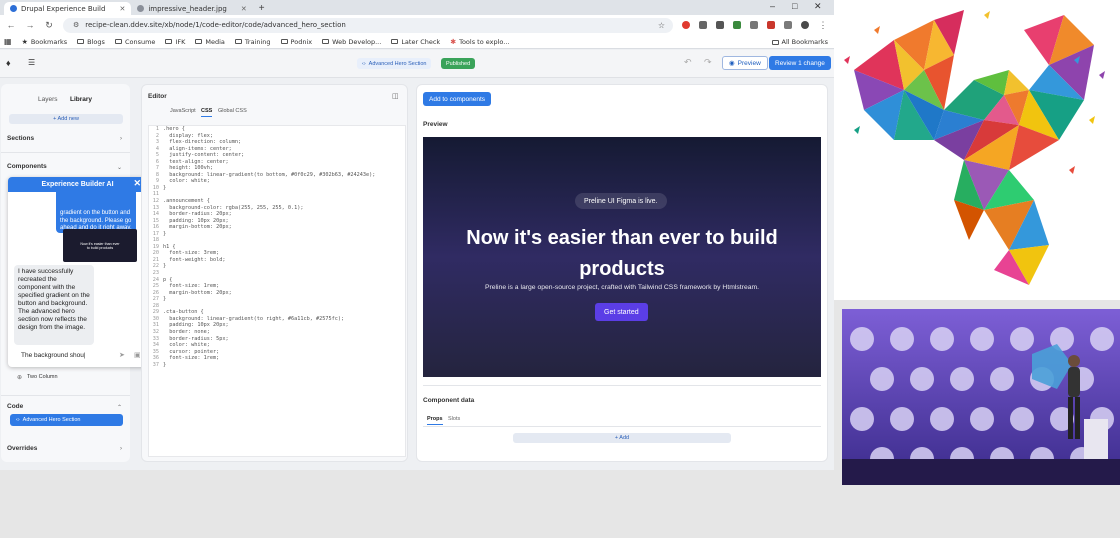  I want to click on forward-icon: →, so click(30, 25).